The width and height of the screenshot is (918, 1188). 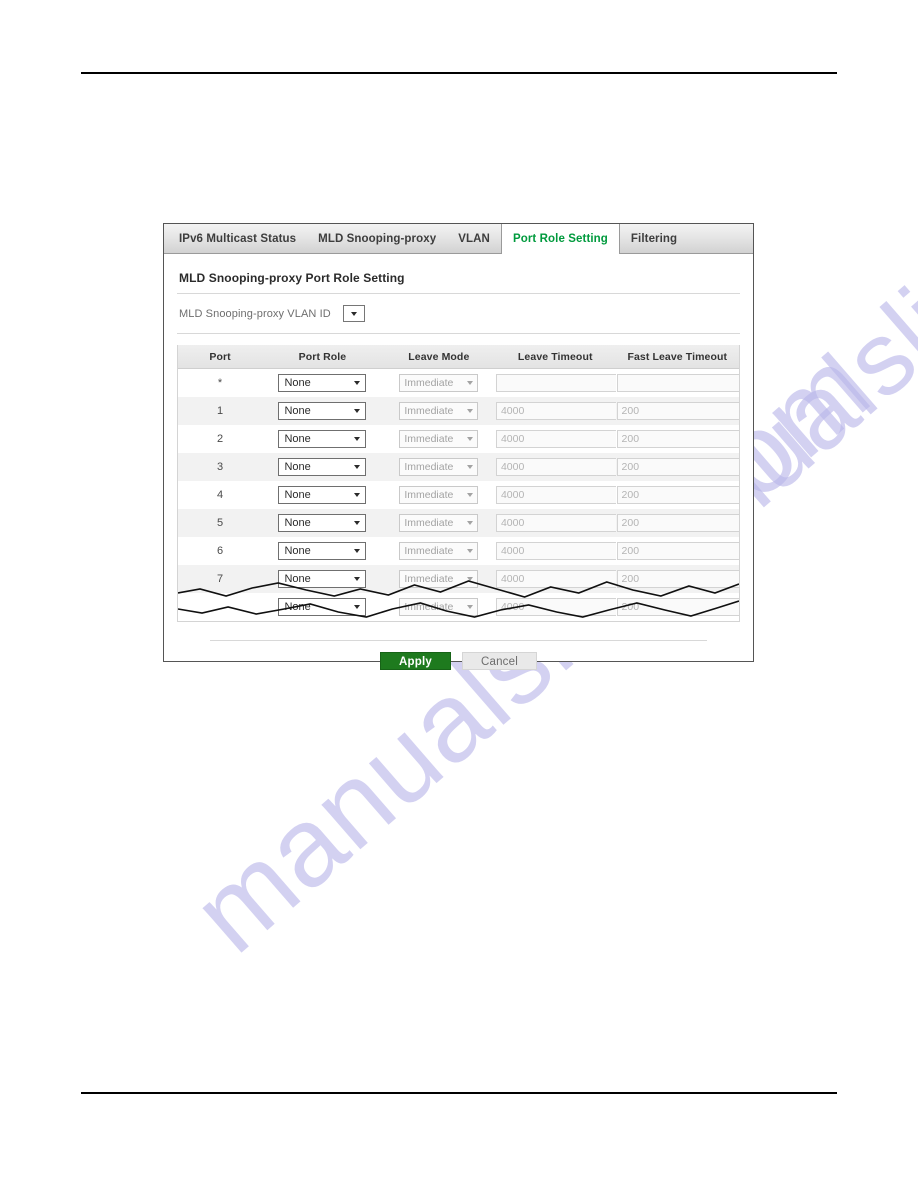 I want to click on cancel-button: Cancel, so click(x=499, y=661).